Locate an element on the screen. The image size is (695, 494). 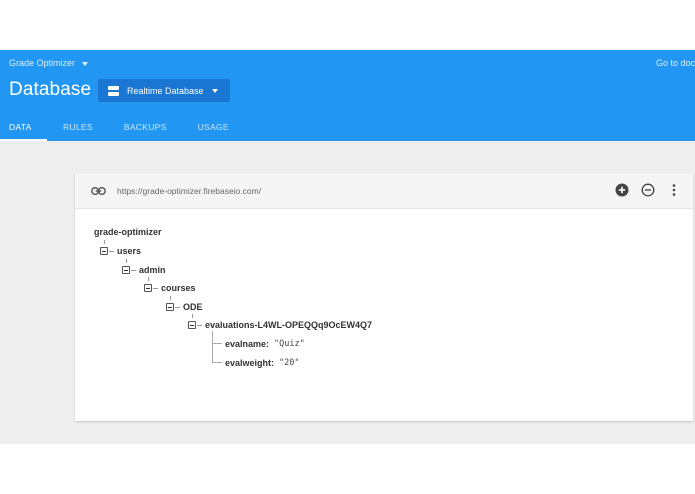
database-type-label: Realtime Database is located at coordinates (165, 90).